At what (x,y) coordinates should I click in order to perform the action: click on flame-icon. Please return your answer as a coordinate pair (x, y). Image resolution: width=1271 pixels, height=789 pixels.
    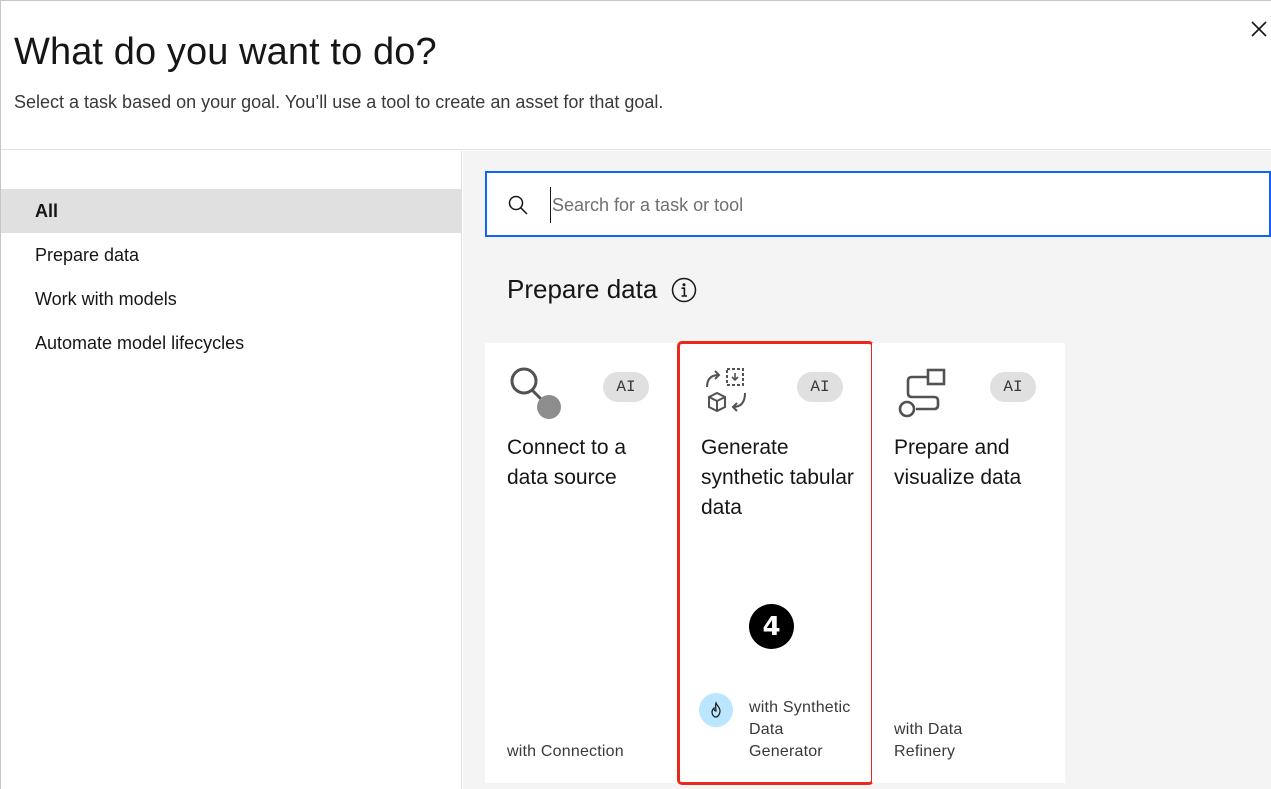
    Looking at the image, I should click on (716, 709).